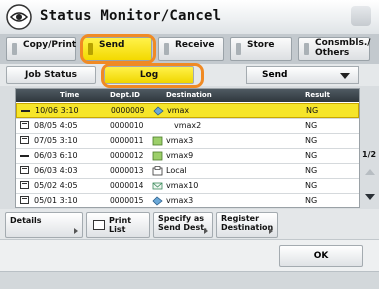 This screenshot has height=289, width=379. Describe the element at coordinates (50, 45) in the screenshot. I see `tab-label: Copy/Print` at that location.